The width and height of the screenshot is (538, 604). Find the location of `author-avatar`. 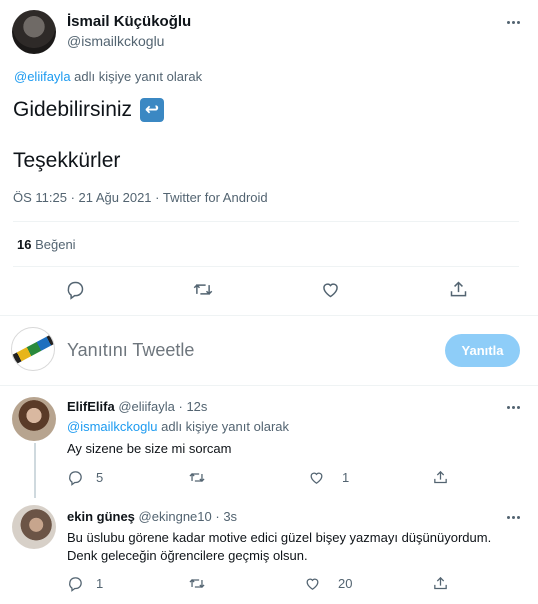

author-avatar is located at coordinates (34, 32).